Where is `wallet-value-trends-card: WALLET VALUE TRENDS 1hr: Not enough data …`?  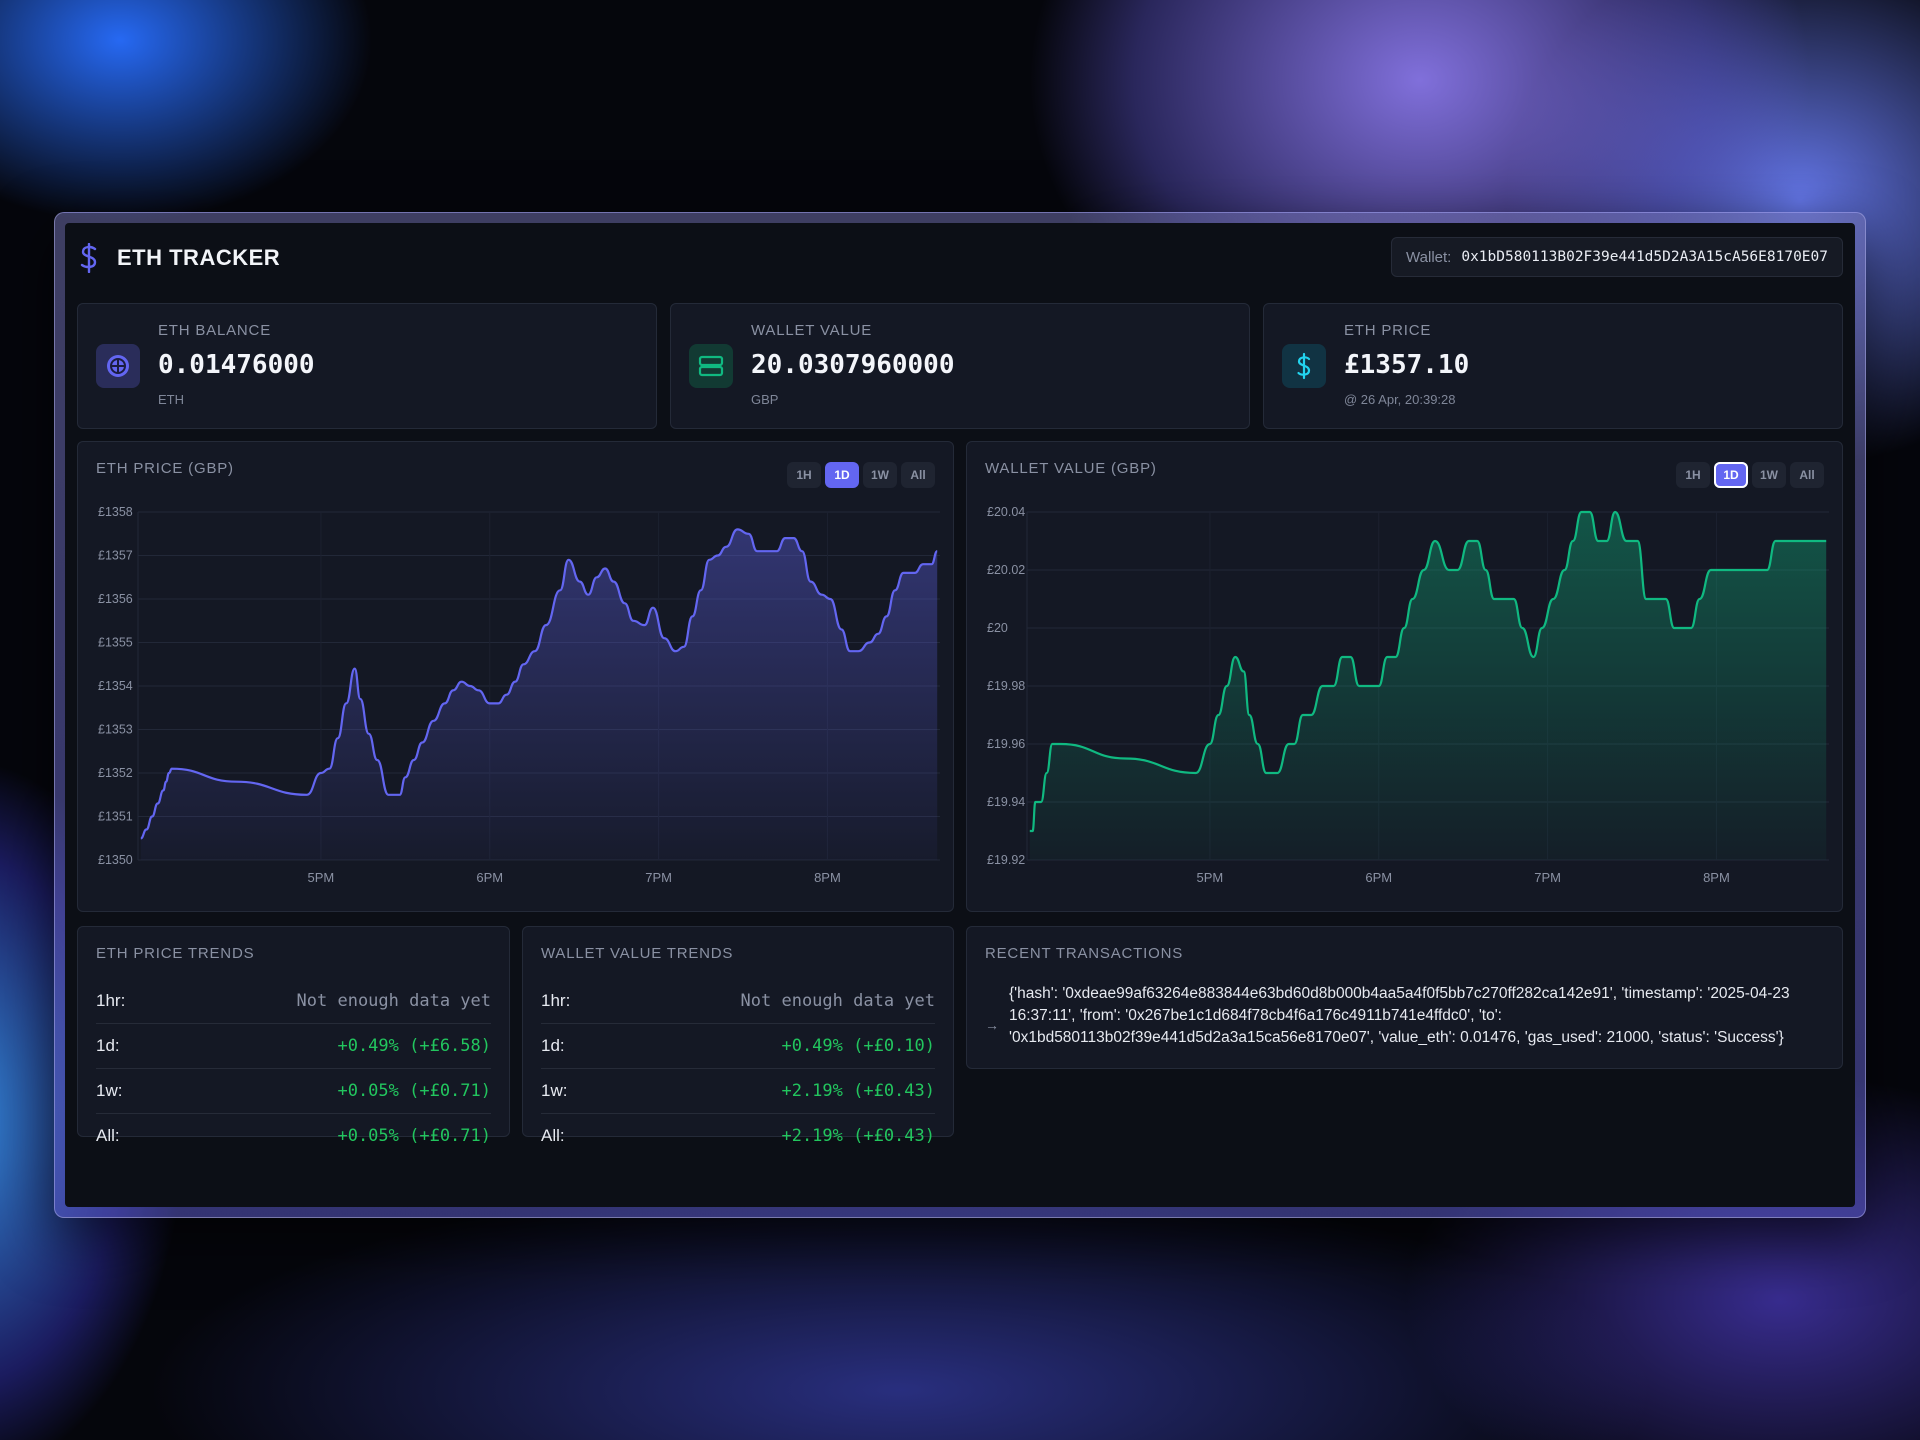
wallet-value-trends-card: WALLET VALUE TRENDS 1hr: Not enough data … is located at coordinates (738, 1036).